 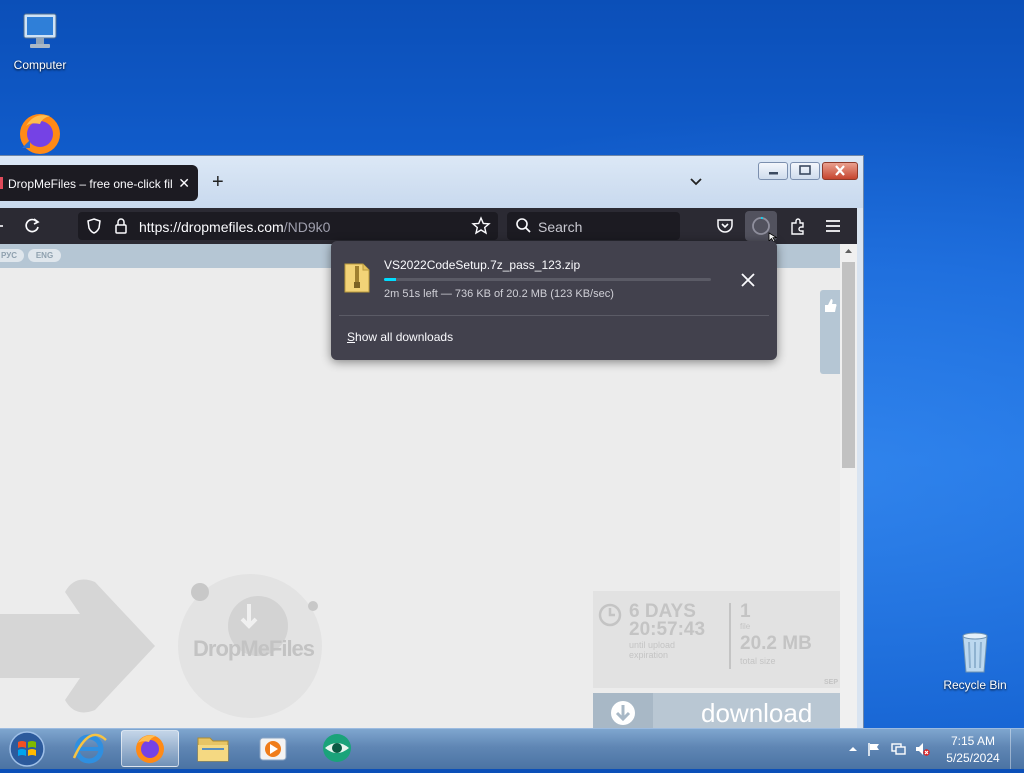 I want to click on url-host: https://dropmefiles.com, so click(x=211, y=227).